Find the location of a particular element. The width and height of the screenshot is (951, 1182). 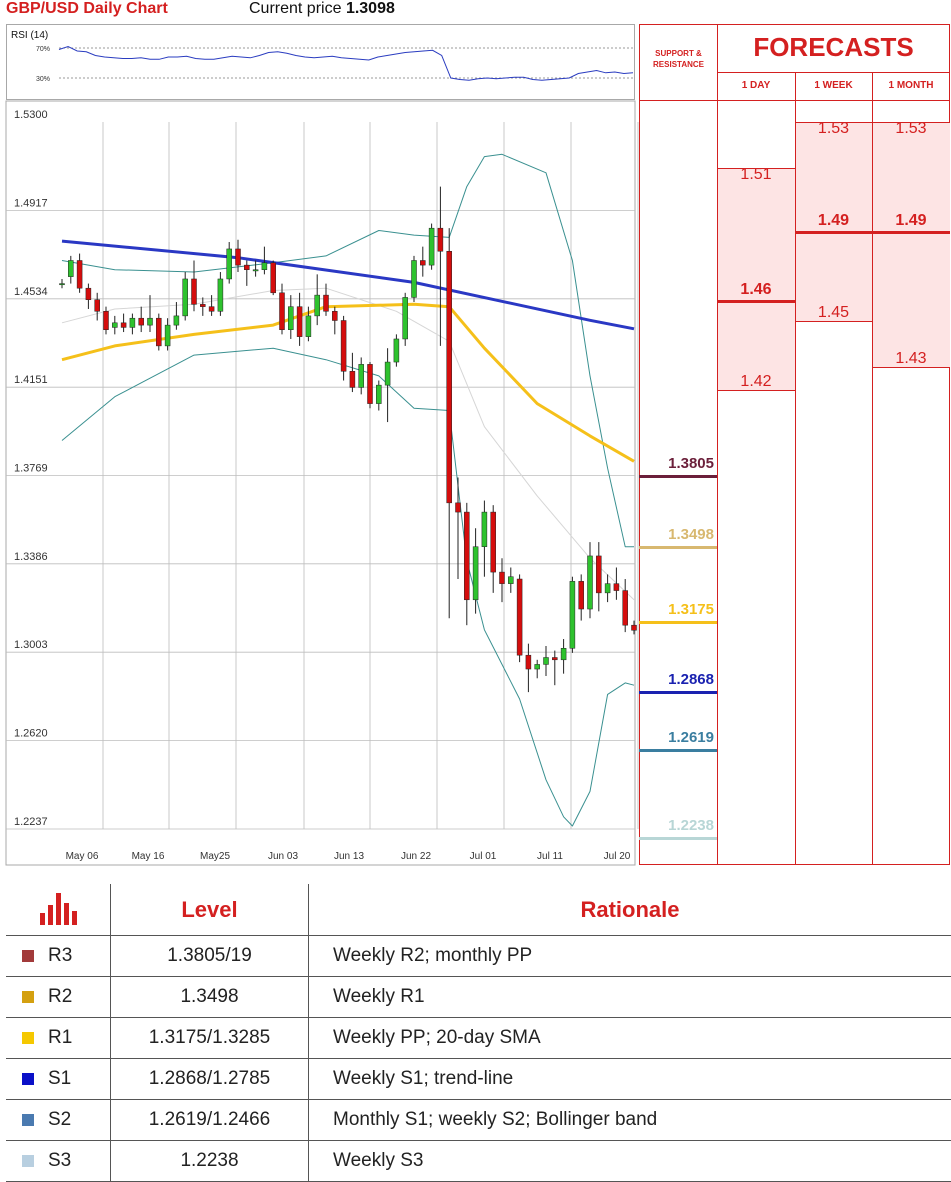

table-row: R31.3805/19Weekly R2; monthly PP is located at coordinates (478, 956).